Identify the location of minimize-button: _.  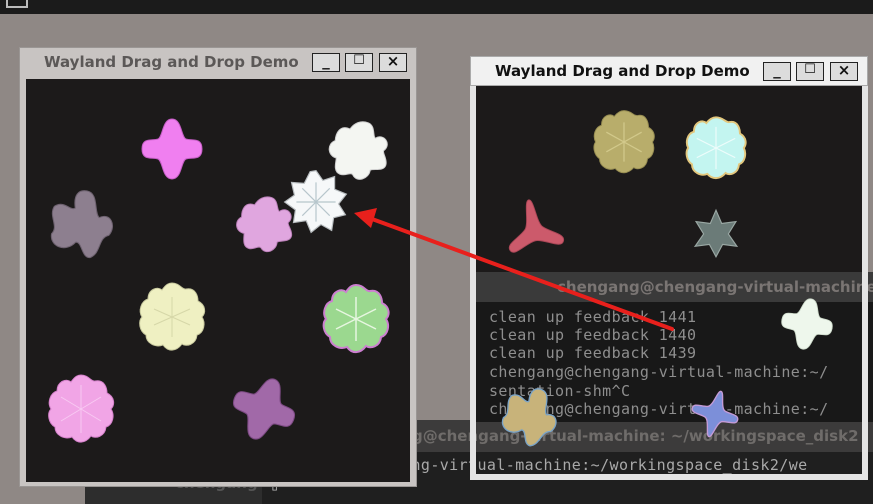
(326, 62).